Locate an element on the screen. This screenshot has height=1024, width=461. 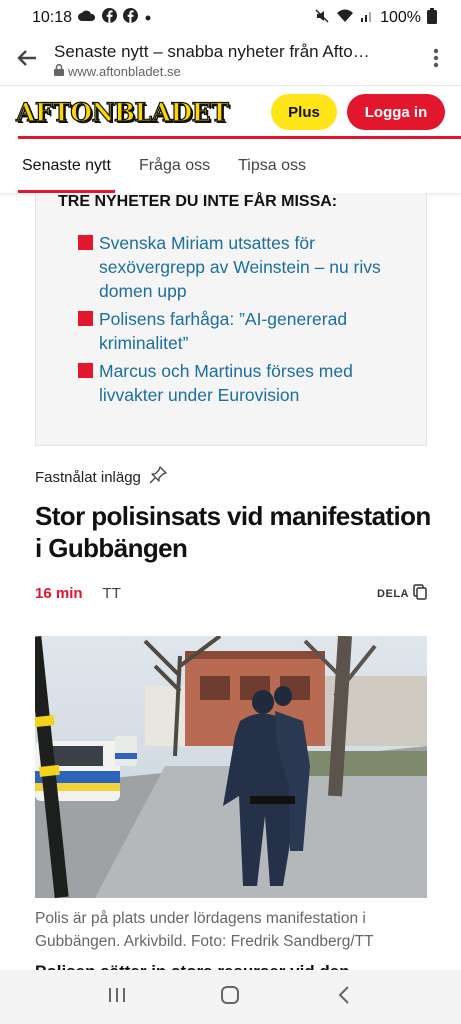
recents-icon is located at coordinates (117, 997).